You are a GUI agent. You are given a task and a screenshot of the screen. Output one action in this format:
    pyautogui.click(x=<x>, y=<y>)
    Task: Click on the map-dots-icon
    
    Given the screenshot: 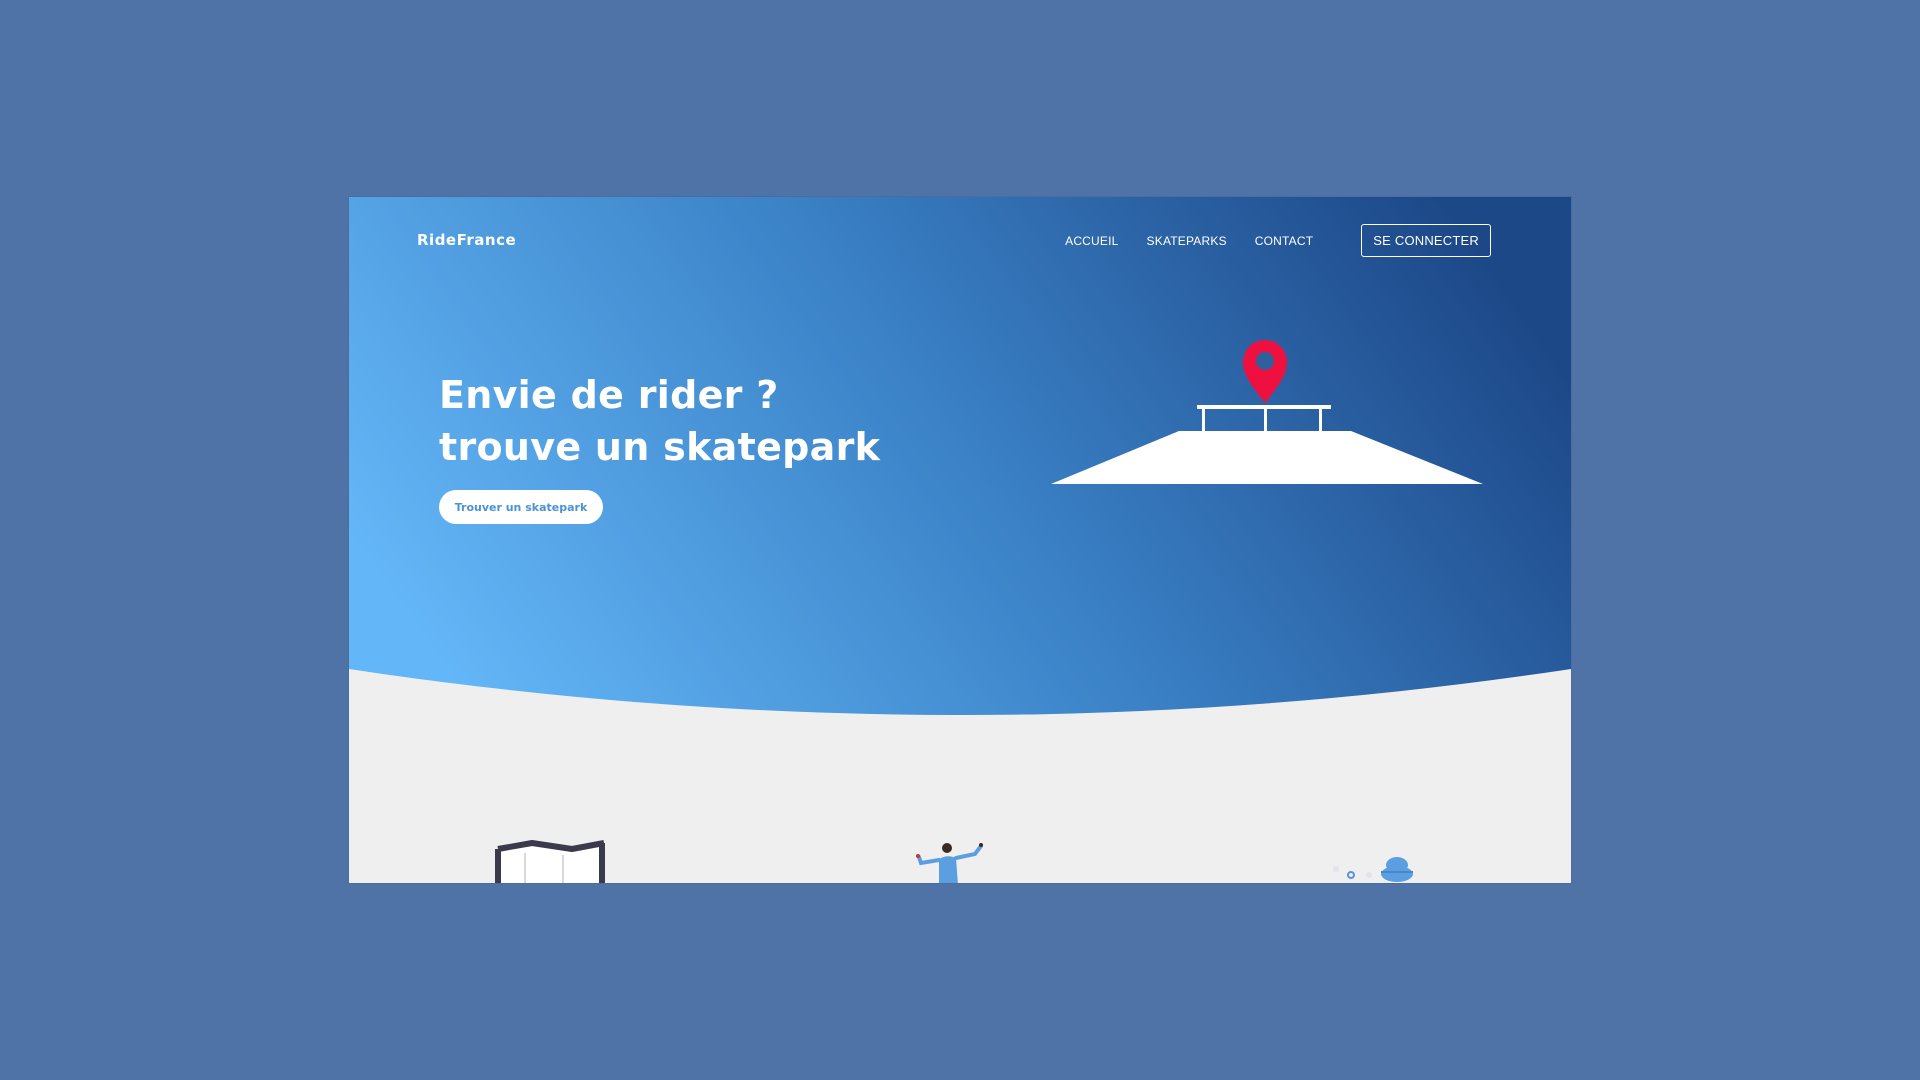 What is the action you would take?
    pyautogui.click(x=1373, y=869)
    